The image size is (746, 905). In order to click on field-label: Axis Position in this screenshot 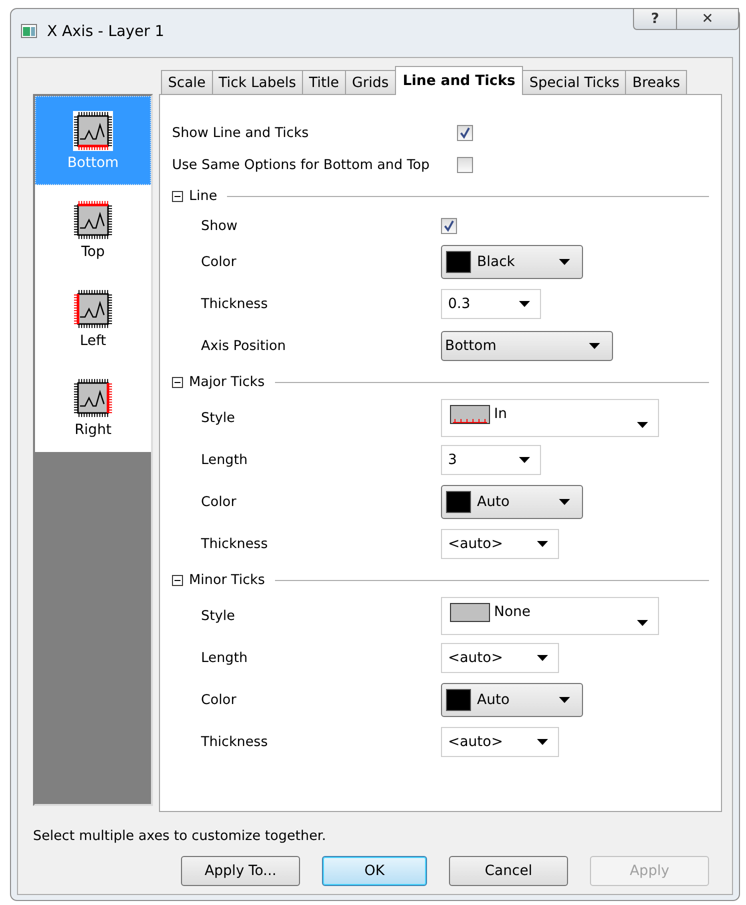, I will do `click(244, 346)`.